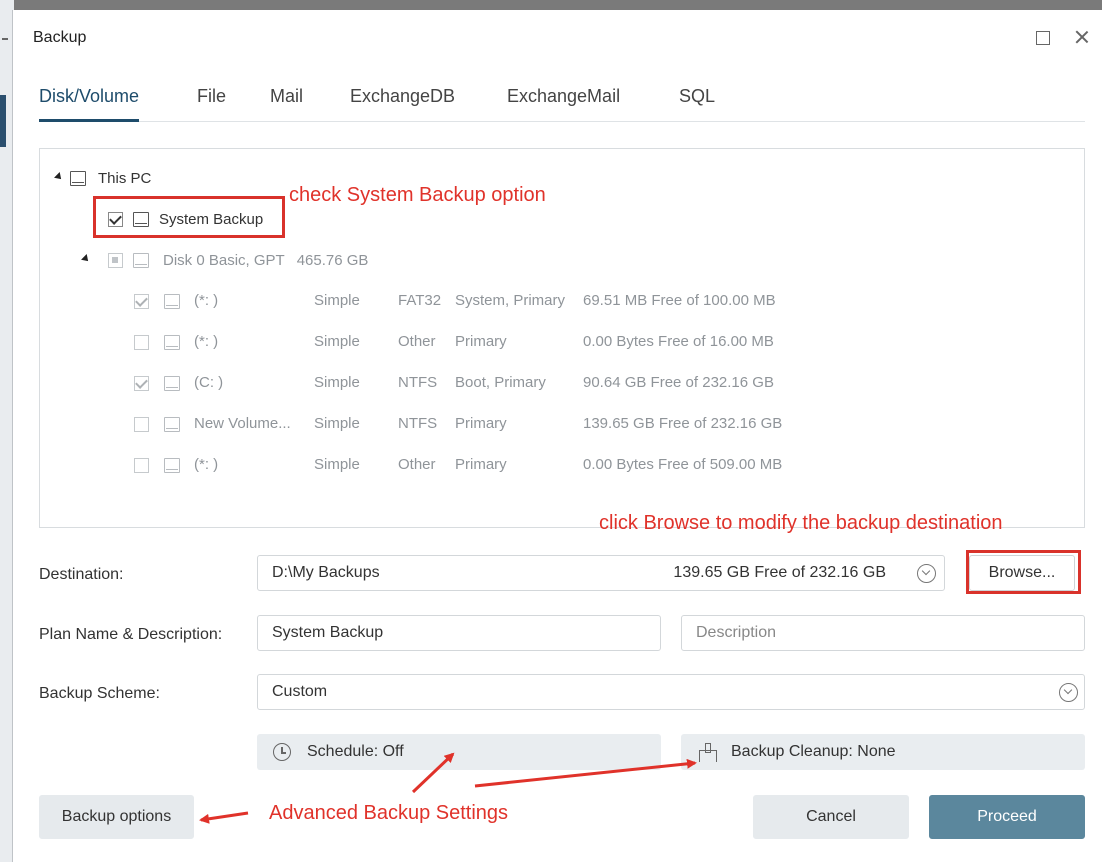 This screenshot has width=1102, height=862. Describe the element at coordinates (224, 817) in the screenshot. I see `arrow-to-backup-options` at that location.